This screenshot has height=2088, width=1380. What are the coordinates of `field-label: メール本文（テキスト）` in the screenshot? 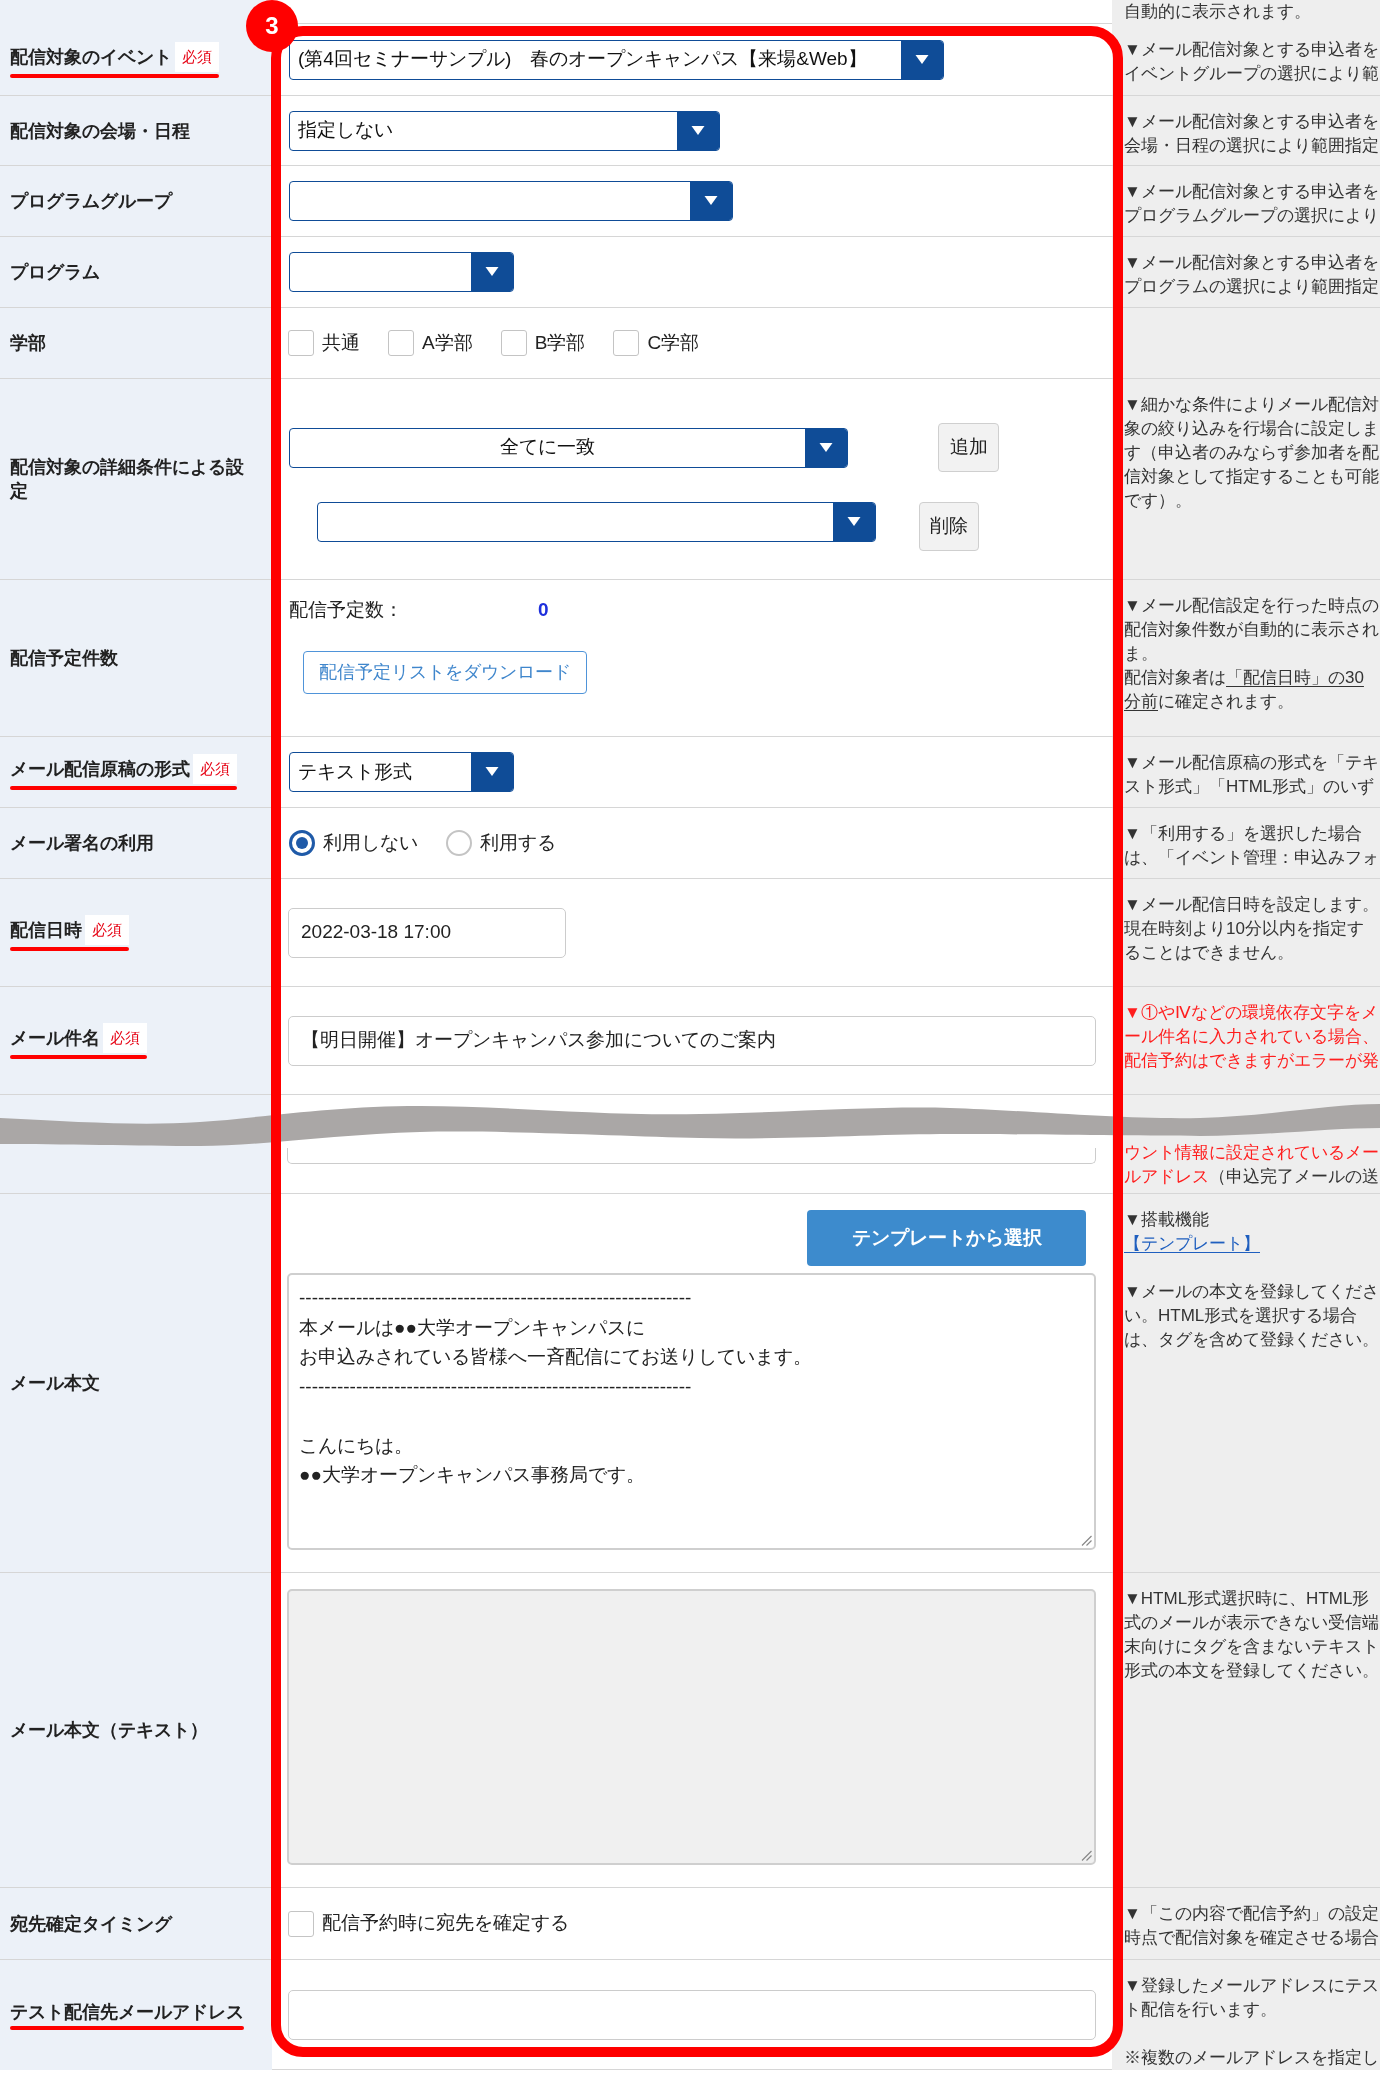 It's located at (109, 1730).